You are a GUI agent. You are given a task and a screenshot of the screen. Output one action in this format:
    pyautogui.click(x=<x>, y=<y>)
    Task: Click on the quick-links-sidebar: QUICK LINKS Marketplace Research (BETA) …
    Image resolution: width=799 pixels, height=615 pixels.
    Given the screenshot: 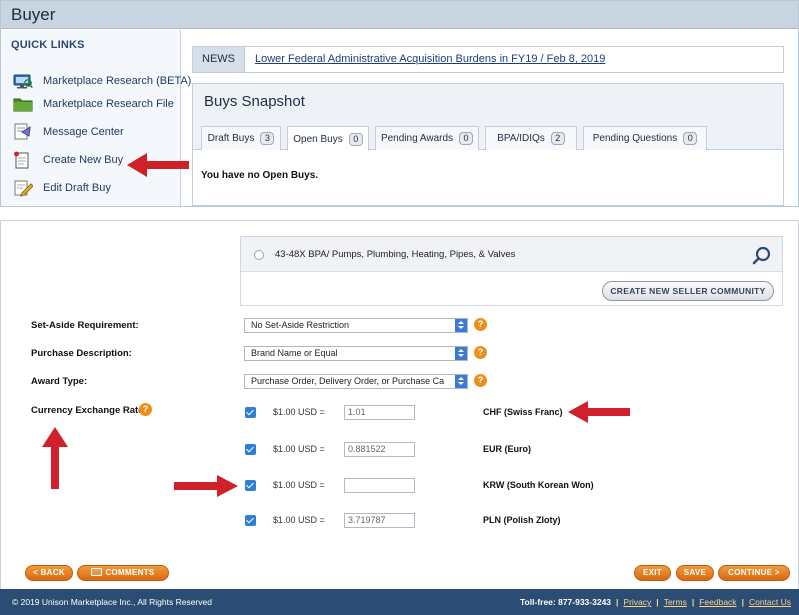 What is the action you would take?
    pyautogui.click(x=96, y=118)
    